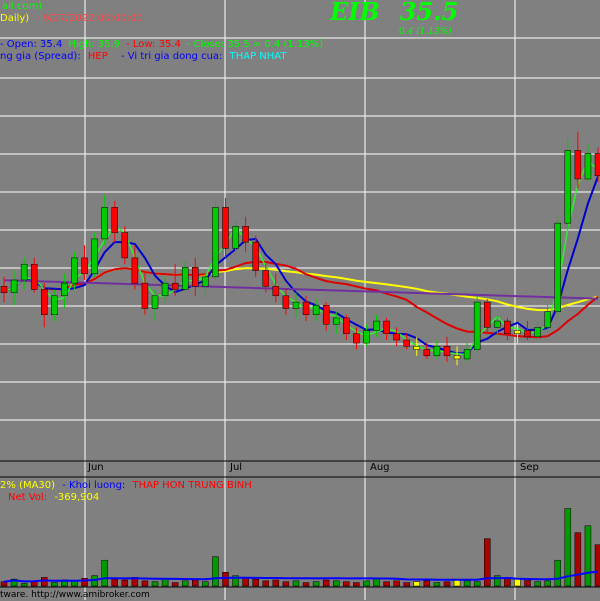 The image size is (600, 601). Describe the element at coordinates (40, 56) in the screenshot. I see `spread-label: ng gia (Spread):` at that location.